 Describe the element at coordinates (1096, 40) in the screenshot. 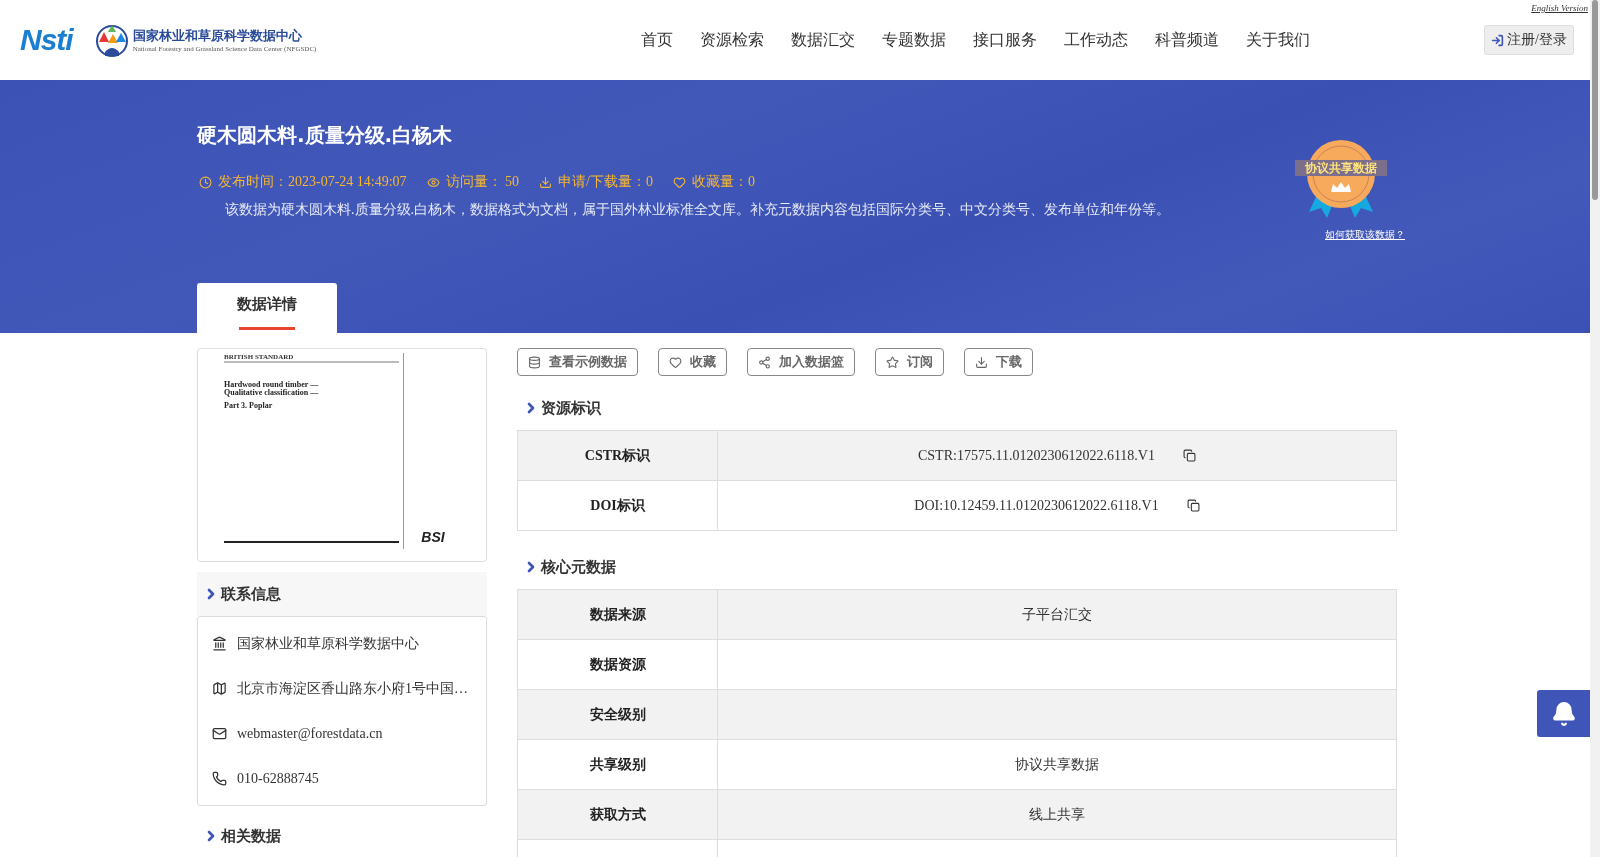

I see `nav-link: 工作动态` at that location.